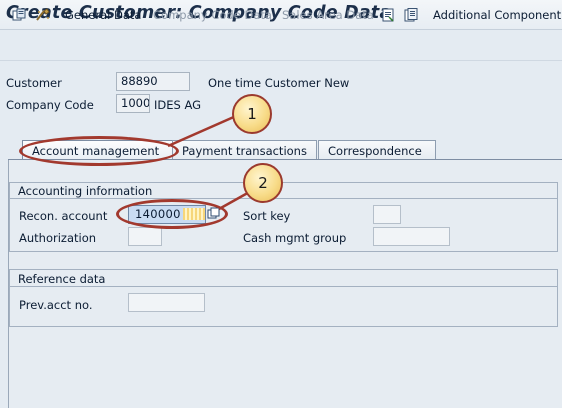  I want to click on general-data-button: General Data, so click(103, 15).